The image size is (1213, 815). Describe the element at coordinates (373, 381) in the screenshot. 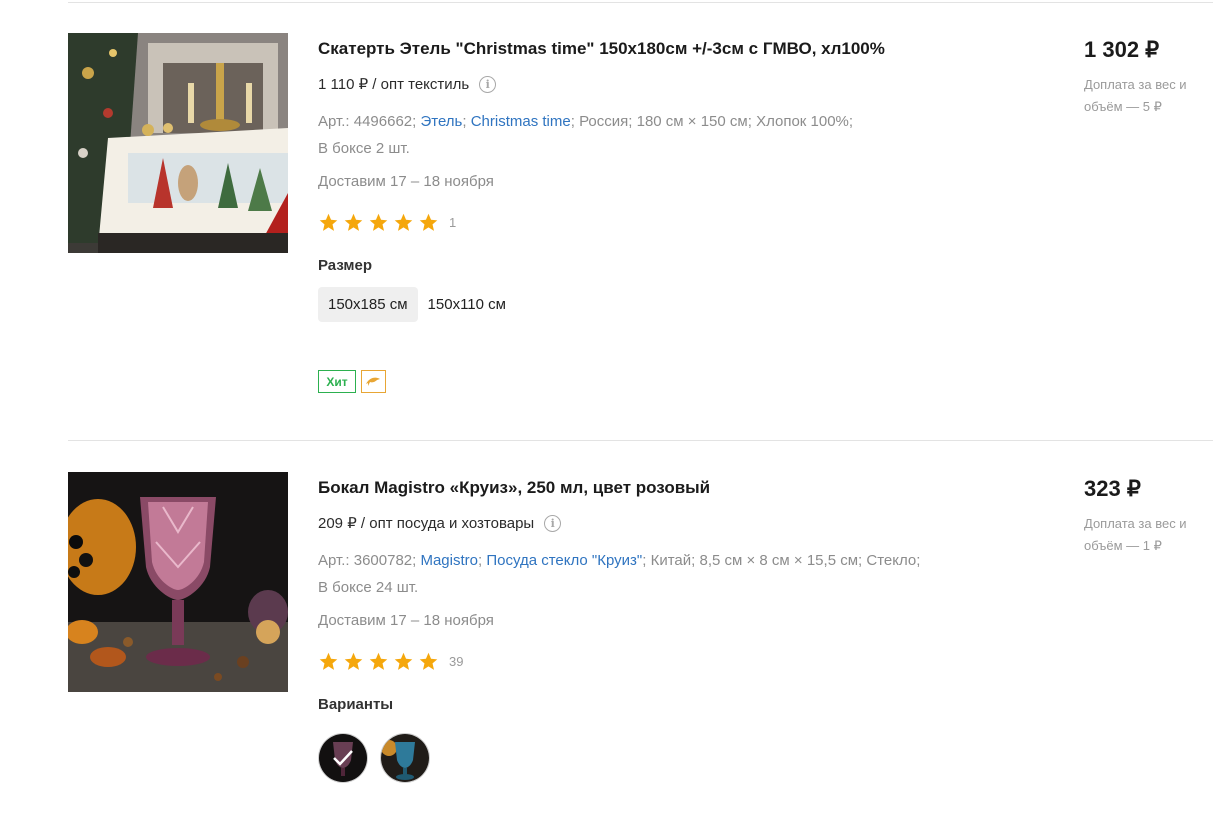

I see `dolphin-icon` at that location.